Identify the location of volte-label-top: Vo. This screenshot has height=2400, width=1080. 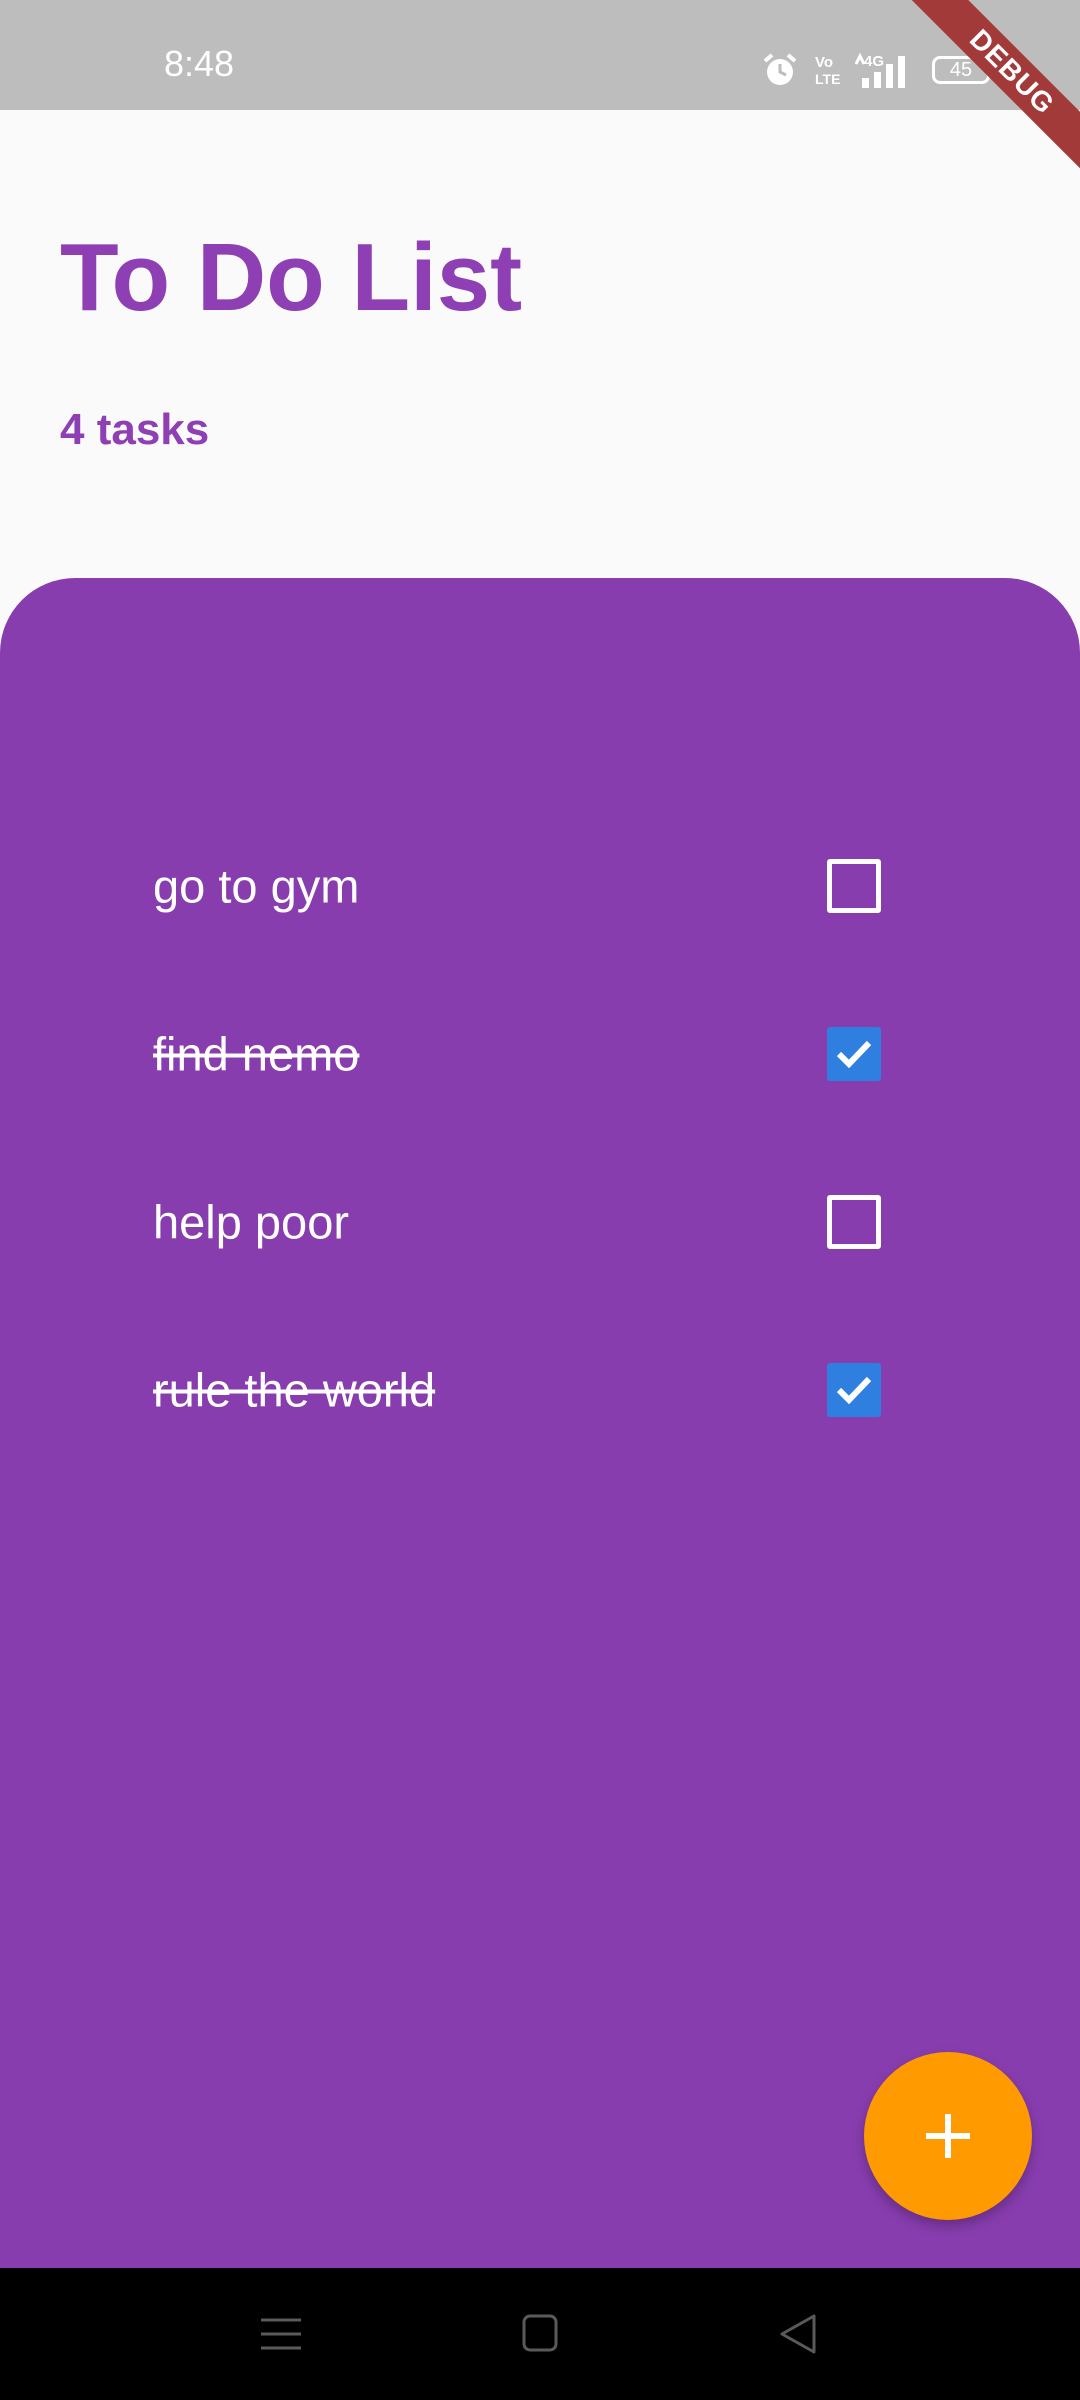
(824, 62).